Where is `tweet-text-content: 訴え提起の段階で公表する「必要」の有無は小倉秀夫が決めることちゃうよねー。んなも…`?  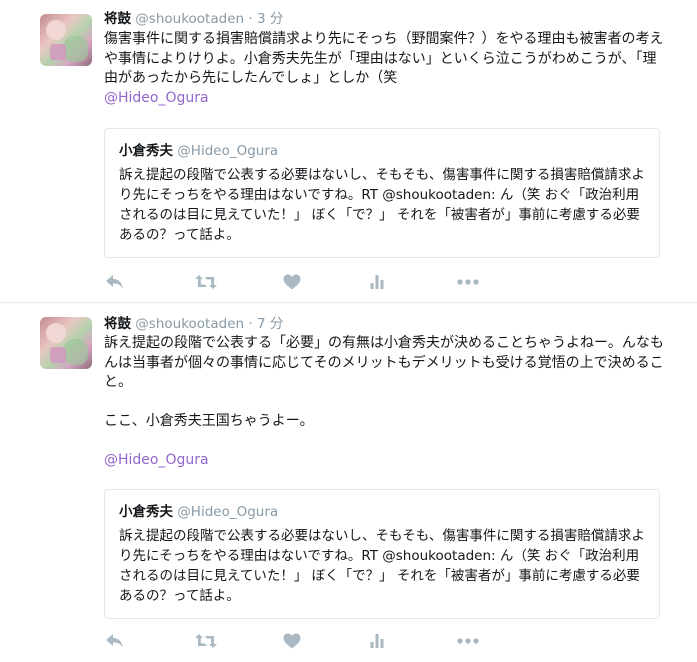
tweet-text-content: 訴え提起の段階で公表する「必要」の有無は小倉秀夫が決めることちゃうよねー。んなも… is located at coordinates (384, 382).